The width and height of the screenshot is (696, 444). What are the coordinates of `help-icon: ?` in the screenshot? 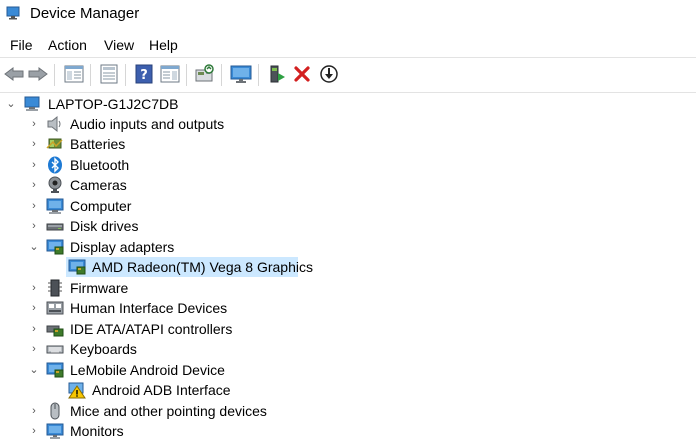 It's located at (144, 74).